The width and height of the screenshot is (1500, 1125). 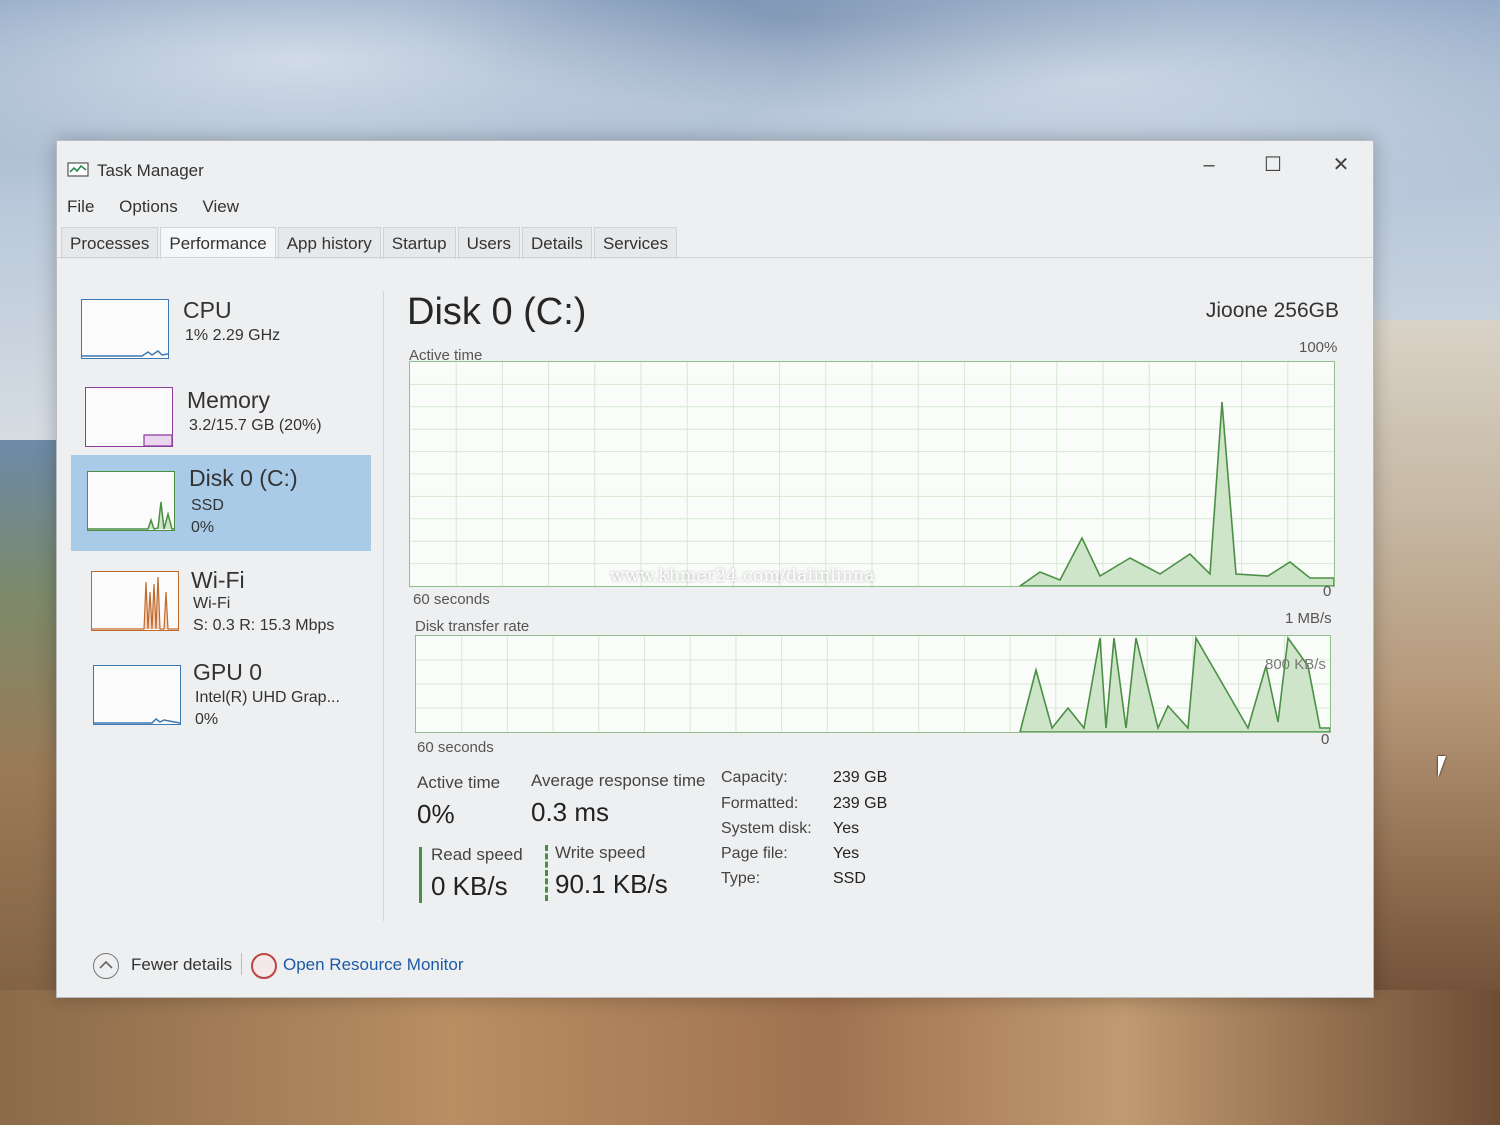 I want to click on tab-services: Services, so click(x=635, y=243).